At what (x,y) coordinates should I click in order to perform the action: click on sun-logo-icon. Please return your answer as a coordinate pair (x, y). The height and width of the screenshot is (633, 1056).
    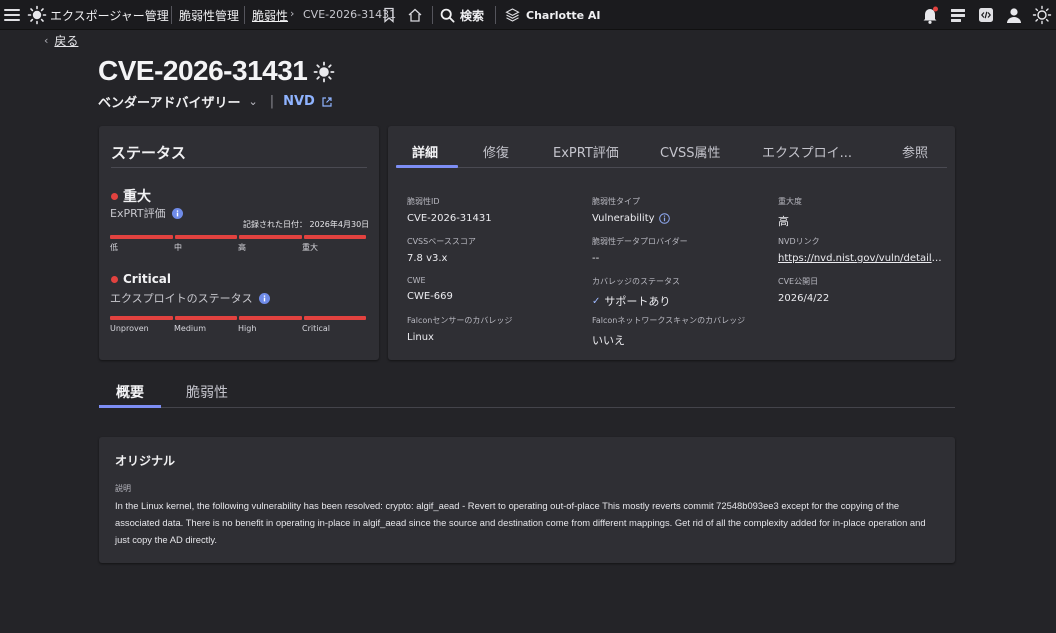
    Looking at the image, I should click on (37, 15).